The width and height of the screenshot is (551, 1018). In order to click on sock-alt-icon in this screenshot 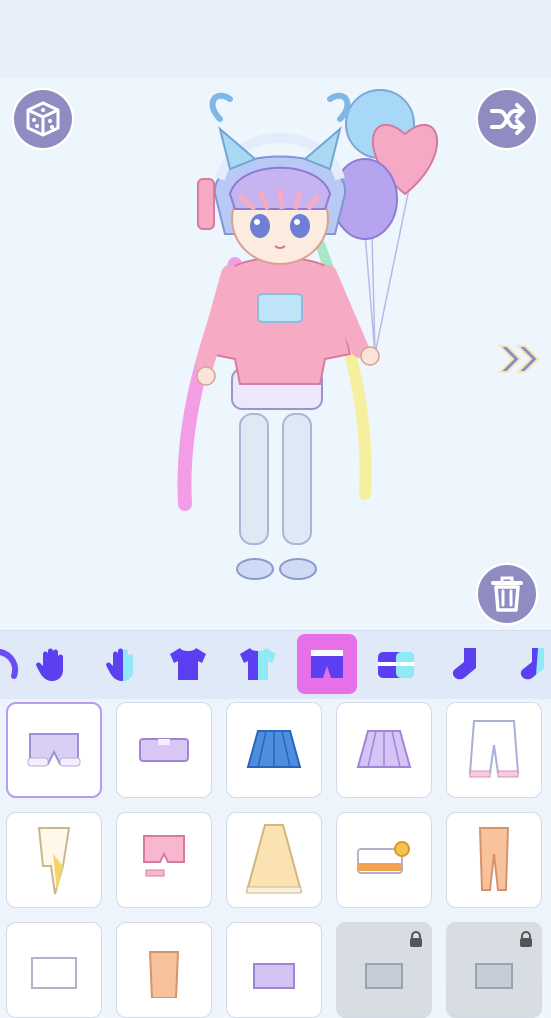, I will do `click(532, 664)`.